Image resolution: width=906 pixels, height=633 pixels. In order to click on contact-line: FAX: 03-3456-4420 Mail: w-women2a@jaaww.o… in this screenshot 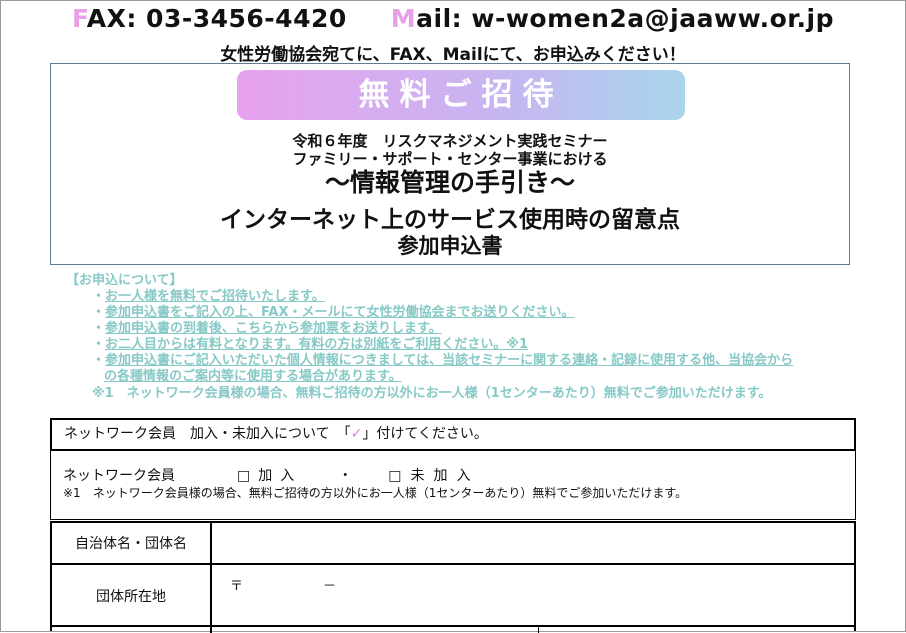, I will do `click(453, 18)`.